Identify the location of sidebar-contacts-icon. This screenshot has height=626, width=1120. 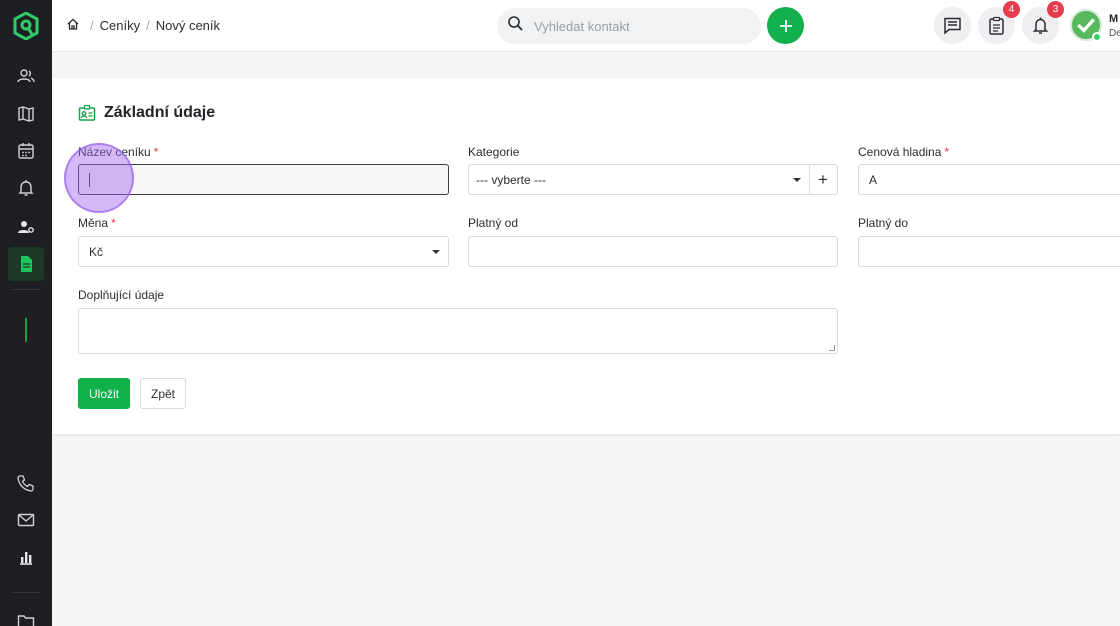
(26, 76).